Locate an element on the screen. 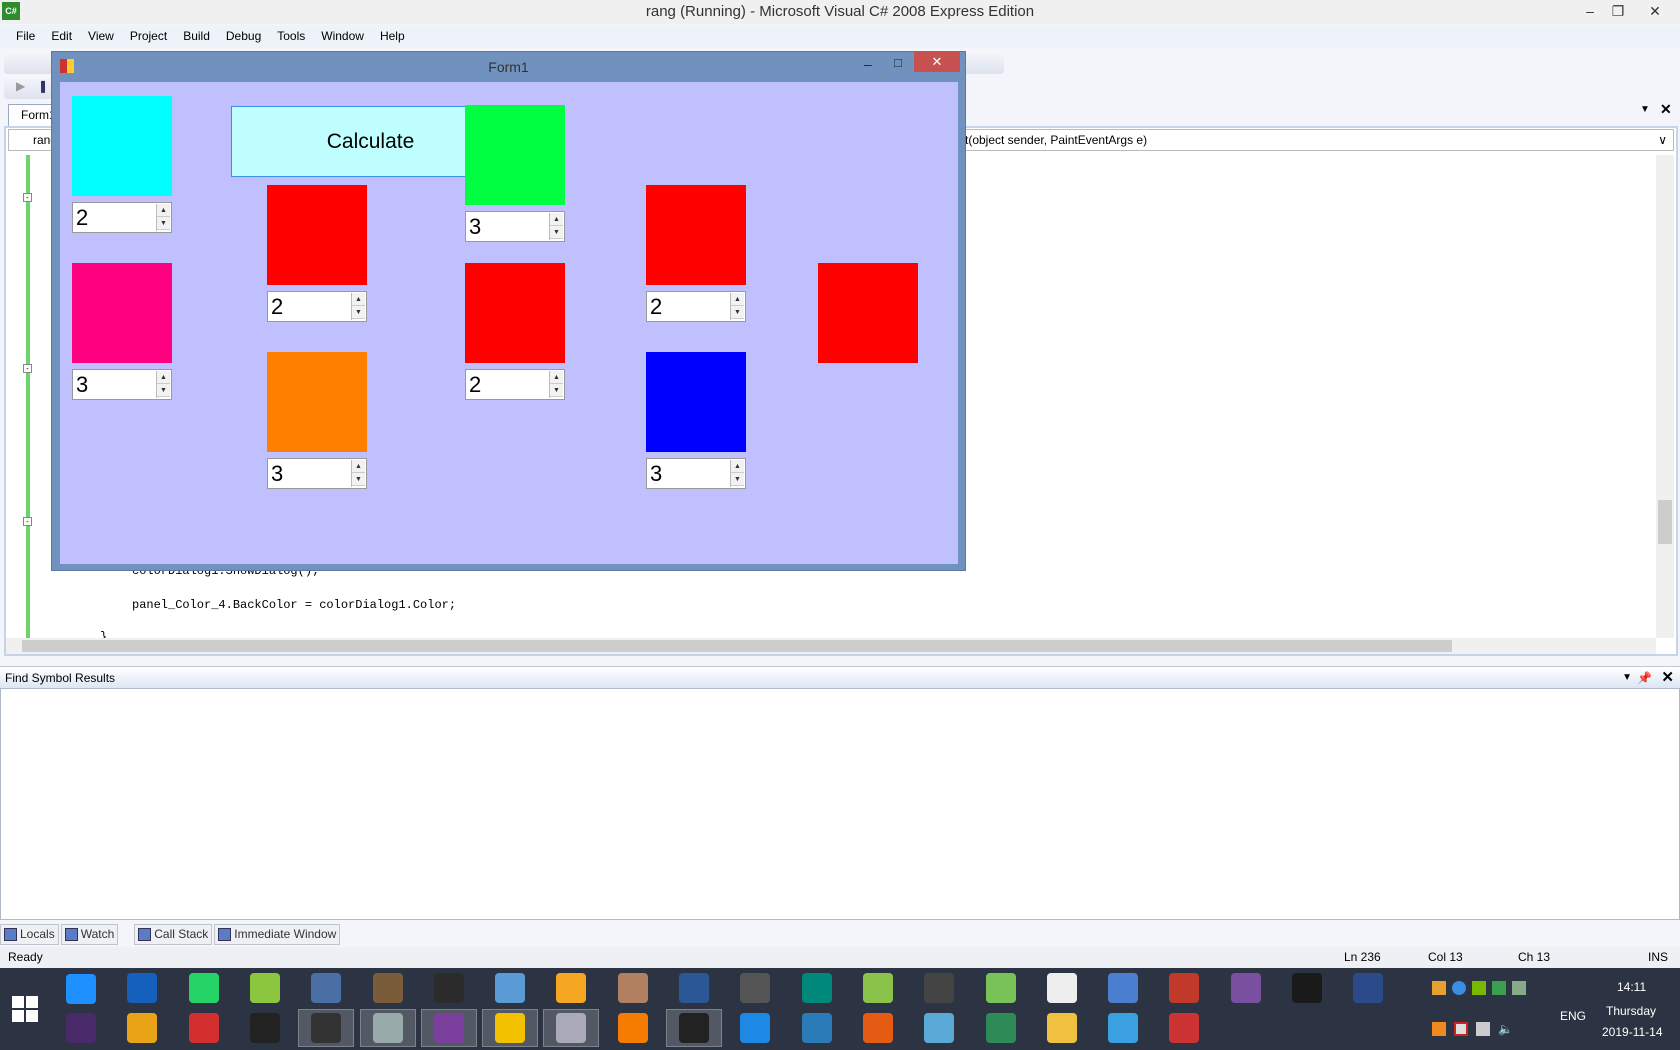 The width and height of the screenshot is (1680, 1050). menu-project: Project is located at coordinates (148, 36).